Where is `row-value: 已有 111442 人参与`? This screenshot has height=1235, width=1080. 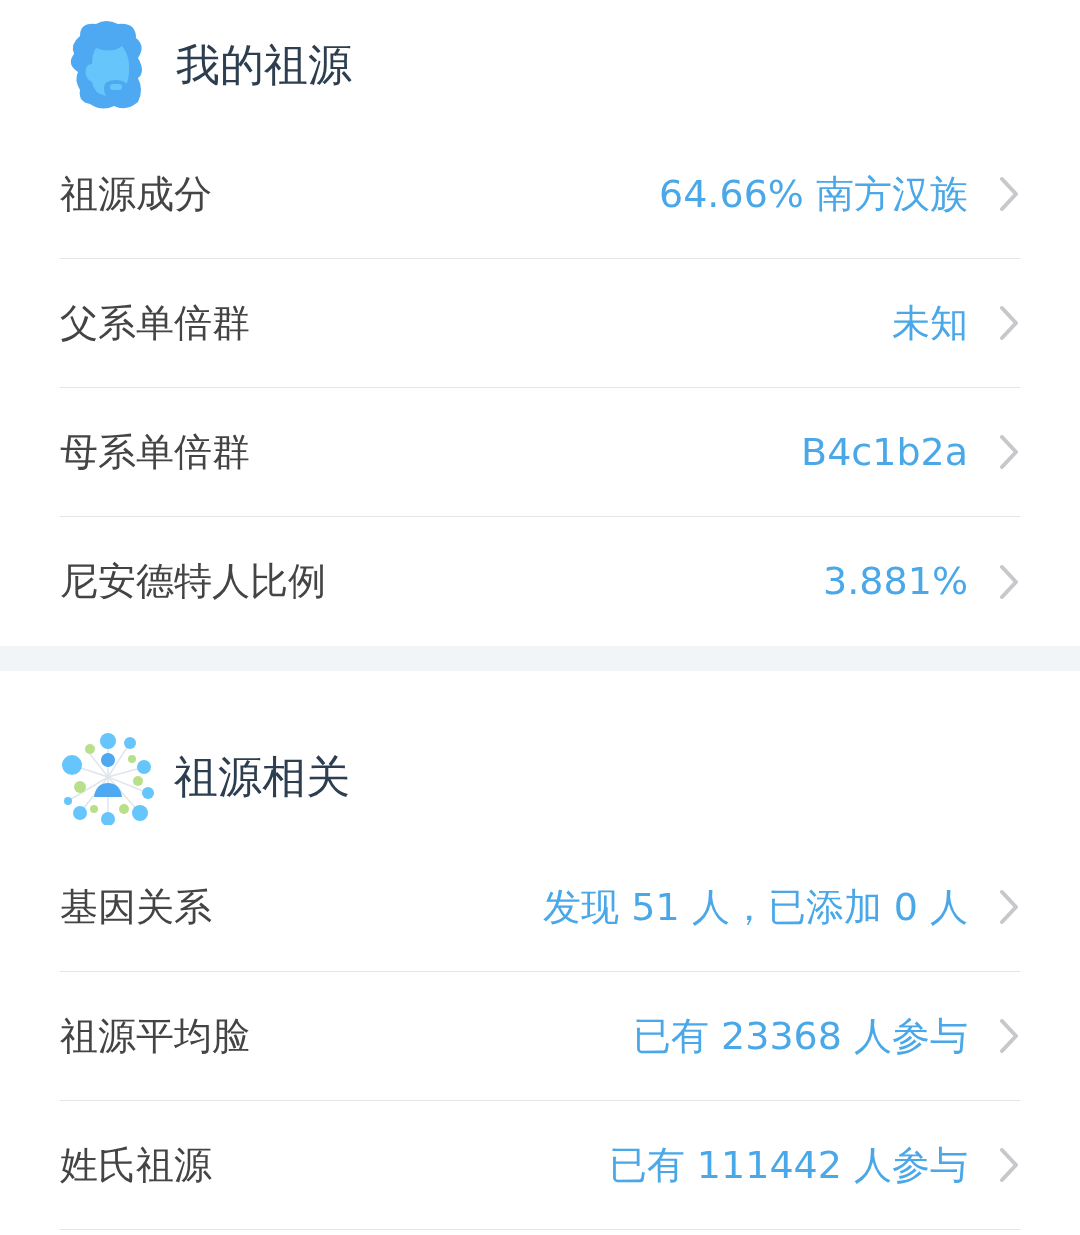 row-value: 已有 111442 人参与 is located at coordinates (788, 1165).